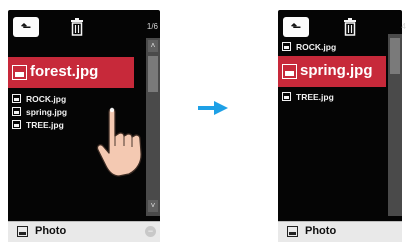  What do you see at coordinates (150, 231) in the screenshot?
I see `close-icon: −` at bounding box center [150, 231].